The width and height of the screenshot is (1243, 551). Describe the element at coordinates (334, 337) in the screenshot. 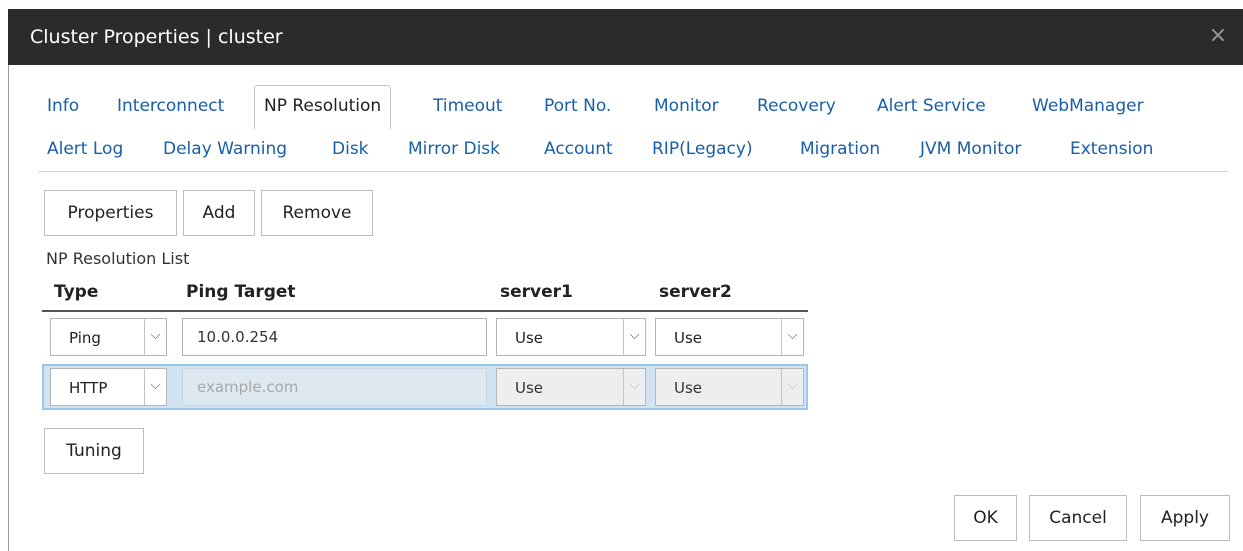

I see `ping-target-input: 10.0.0.254` at that location.